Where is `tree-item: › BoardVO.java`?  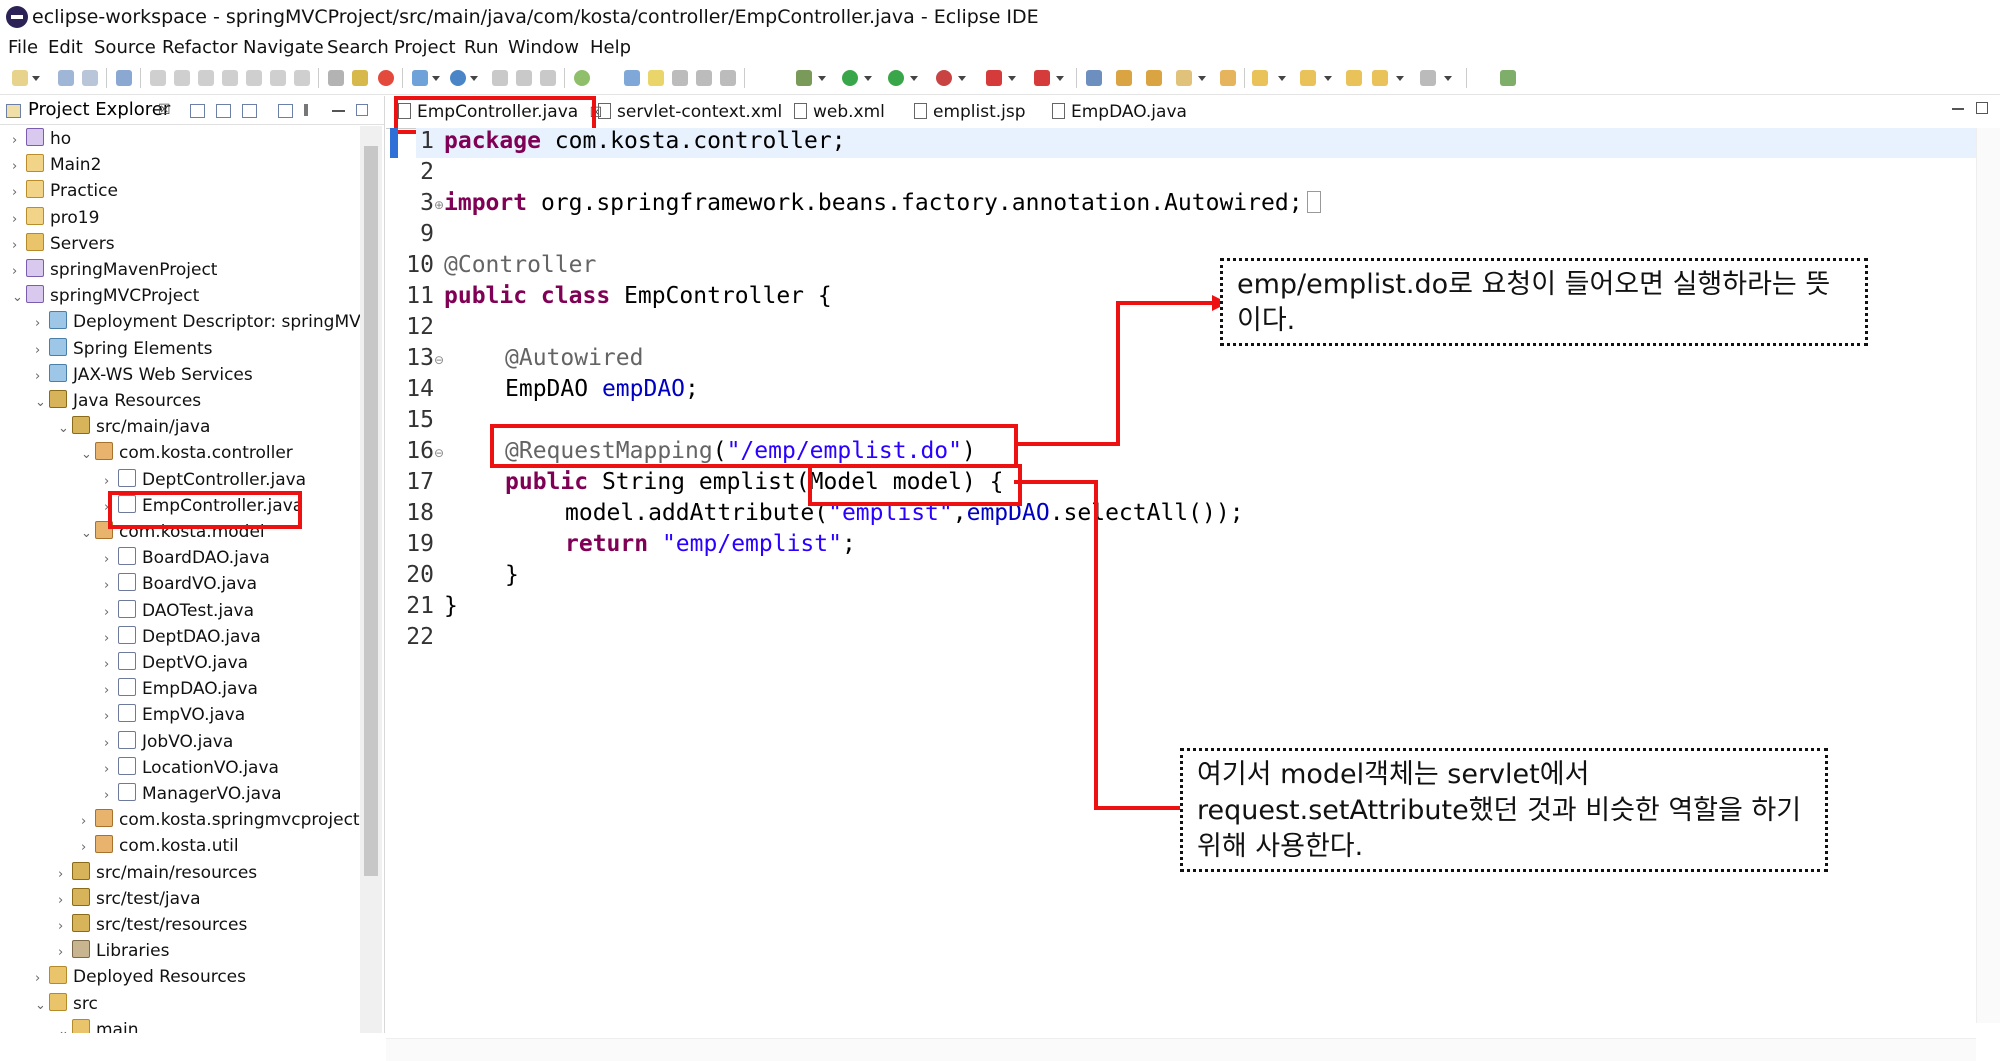
tree-item: › BoardVO.java is located at coordinates (180, 584).